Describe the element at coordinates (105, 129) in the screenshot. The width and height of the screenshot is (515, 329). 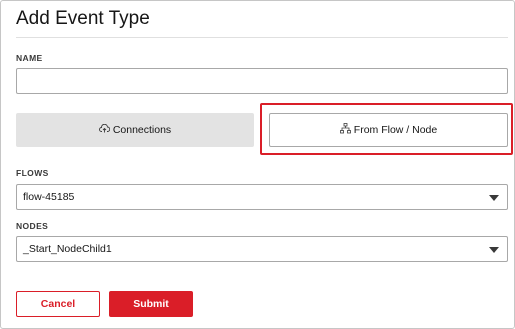
I see `cloud-upload-icon` at that location.